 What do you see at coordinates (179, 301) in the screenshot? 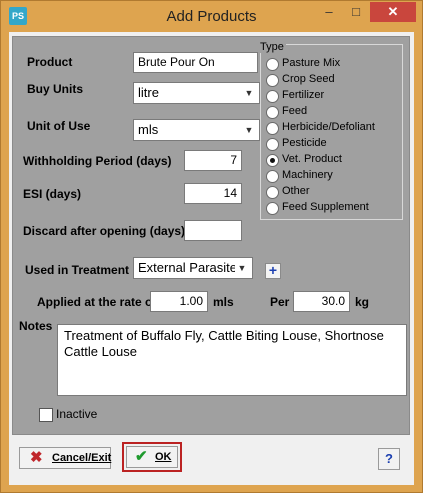
I see `applied-rate-field: 1.00` at bounding box center [179, 301].